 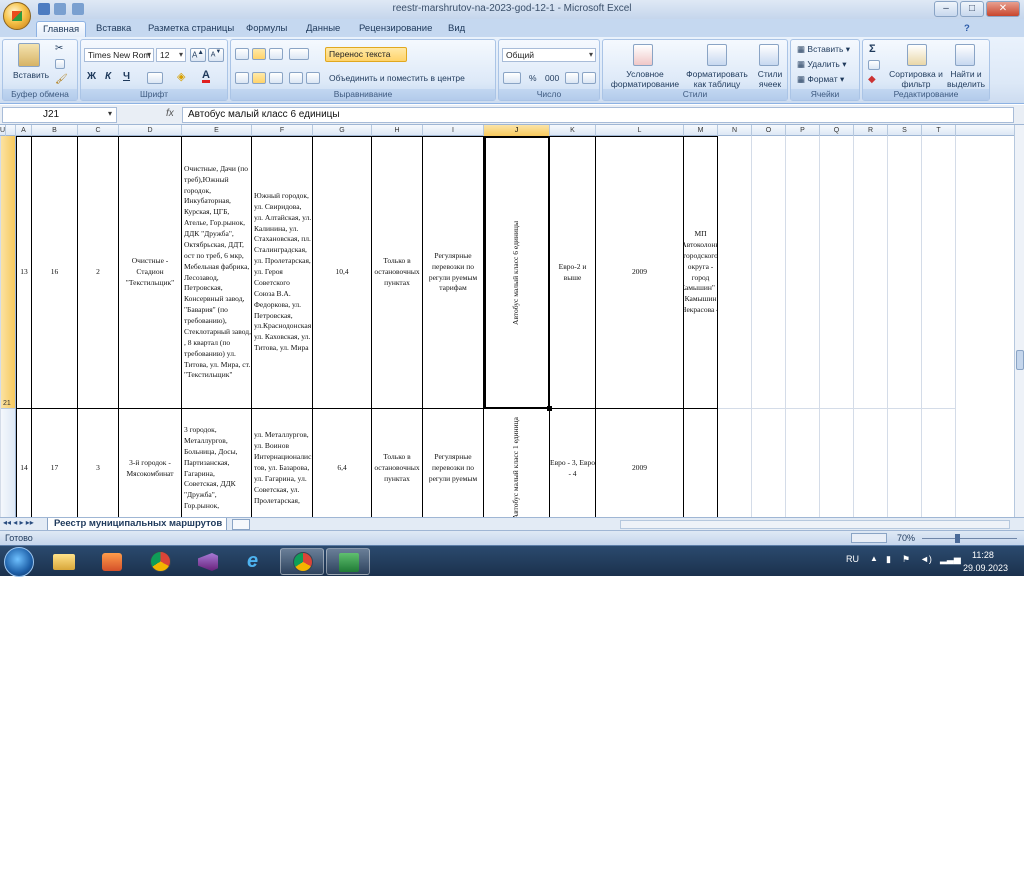 I want to click on cell-g-row2: 6,4, so click(x=342, y=463).